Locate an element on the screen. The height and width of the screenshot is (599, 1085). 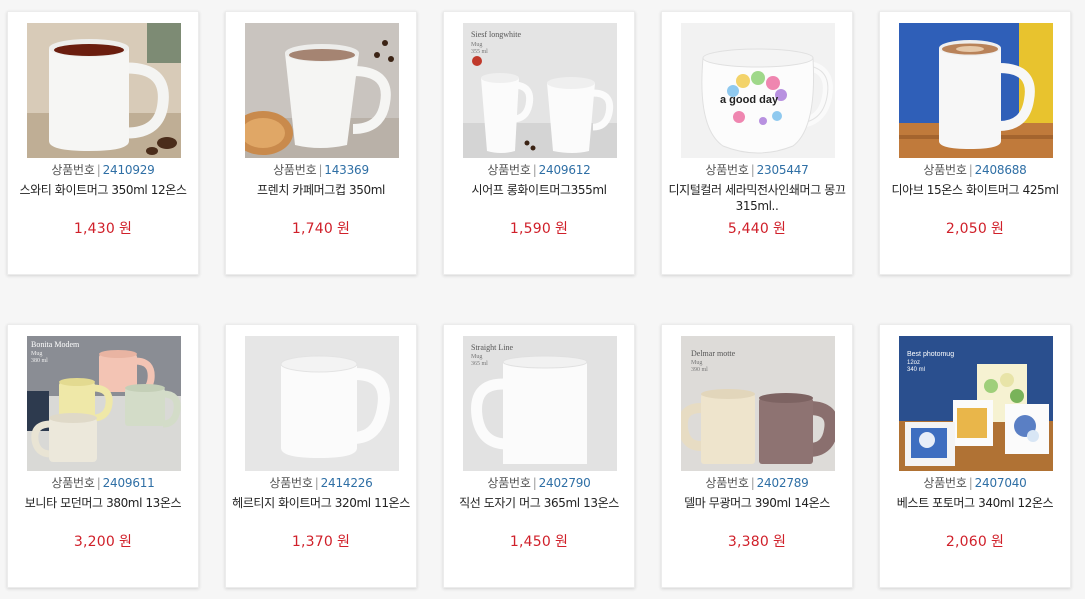
product-price: 1,450 원 is located at coordinates (539, 542).